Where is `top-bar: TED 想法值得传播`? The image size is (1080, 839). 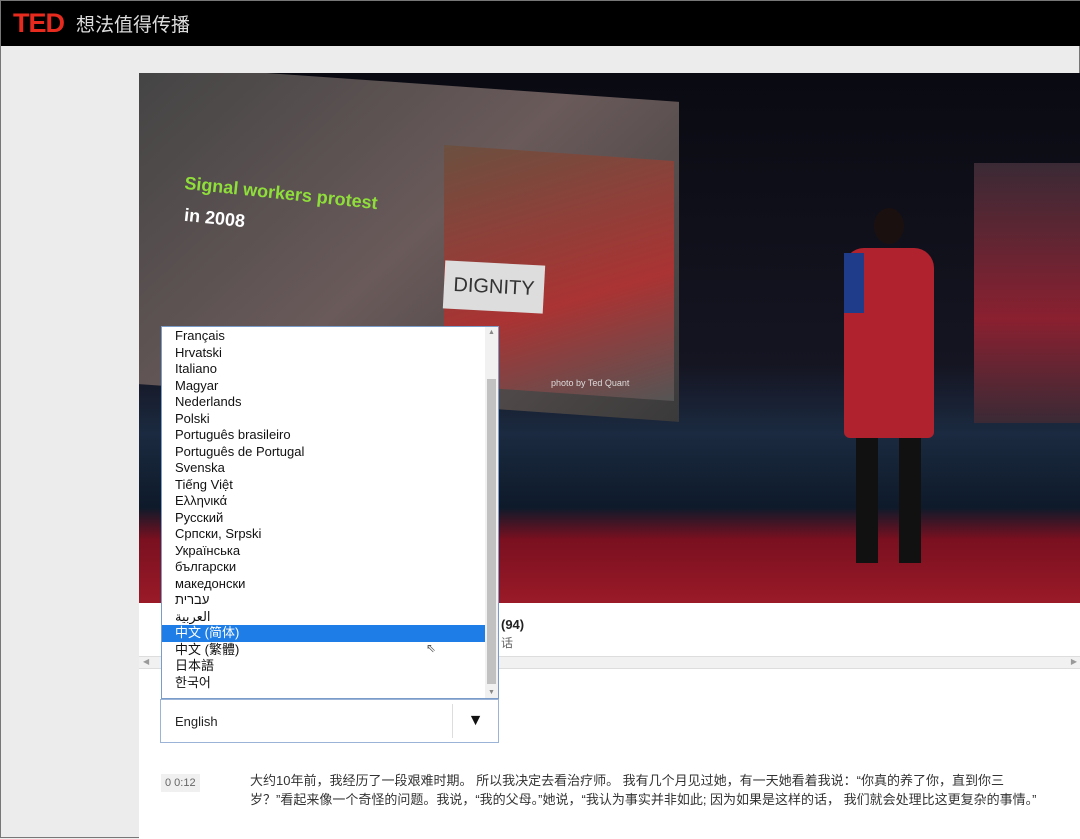 top-bar: TED 想法值得传播 is located at coordinates (540, 23).